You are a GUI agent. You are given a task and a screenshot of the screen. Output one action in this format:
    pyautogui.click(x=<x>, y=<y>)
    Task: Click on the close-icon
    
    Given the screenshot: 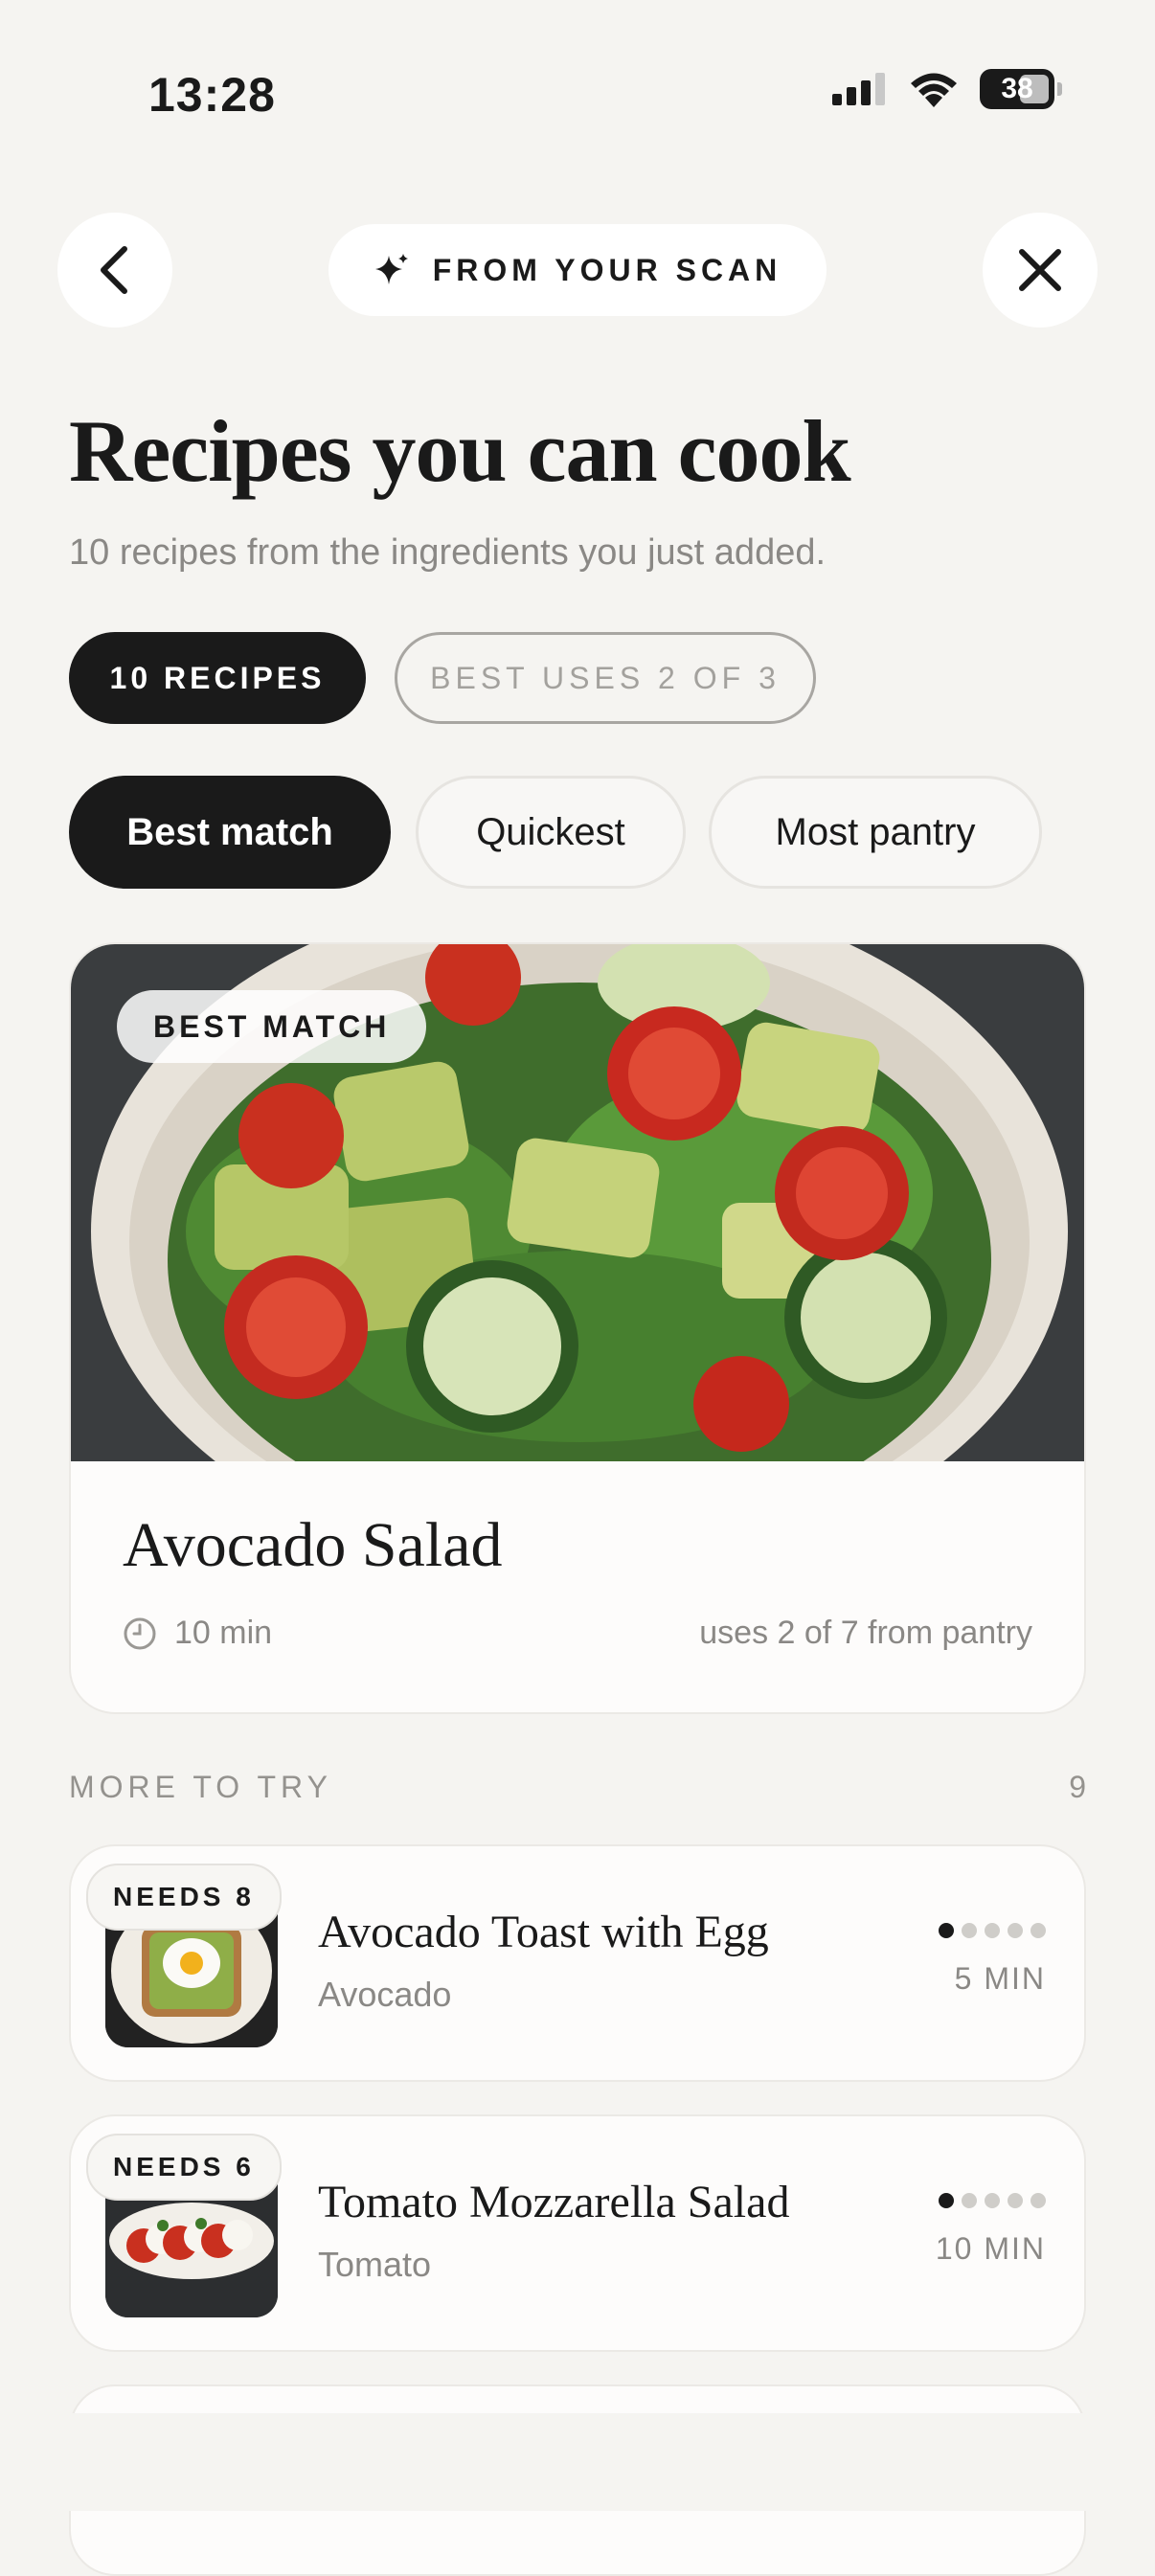 What is the action you would take?
    pyautogui.click(x=1040, y=270)
    